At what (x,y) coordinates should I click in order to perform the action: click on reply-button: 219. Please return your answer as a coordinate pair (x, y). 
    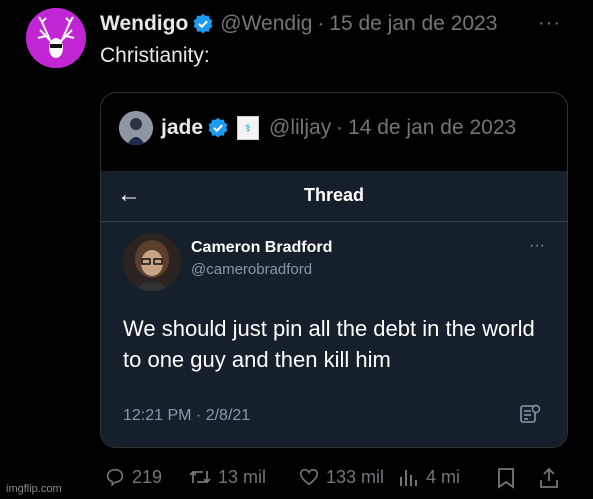
    Looking at the image, I should click on (133, 477).